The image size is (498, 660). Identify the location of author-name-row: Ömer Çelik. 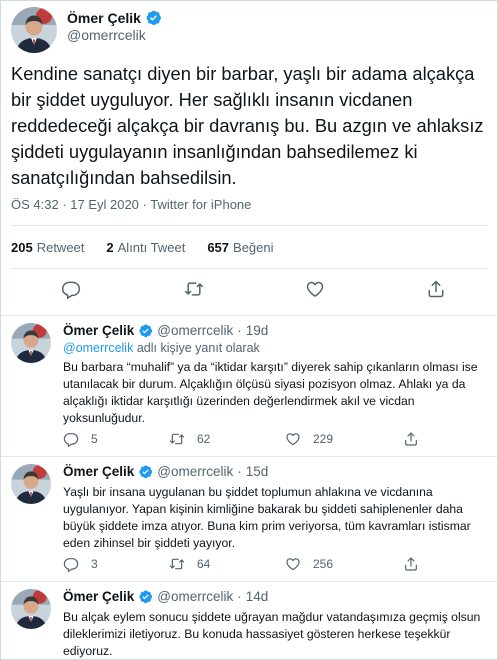
(114, 17).